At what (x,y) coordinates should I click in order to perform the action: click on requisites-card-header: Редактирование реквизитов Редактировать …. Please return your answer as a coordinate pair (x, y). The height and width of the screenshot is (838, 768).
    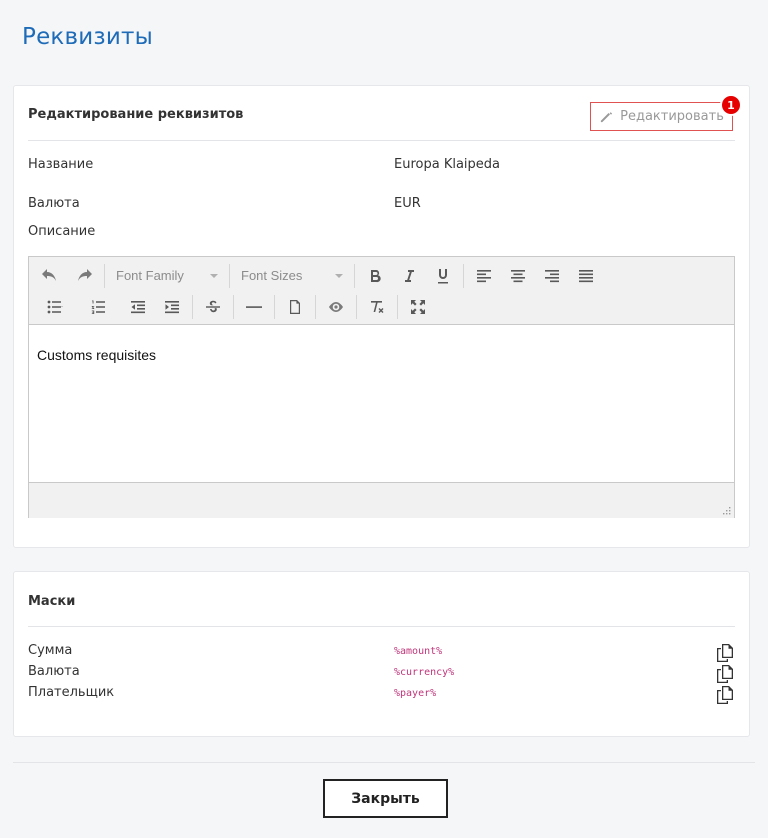
    Looking at the image, I should click on (385, 113).